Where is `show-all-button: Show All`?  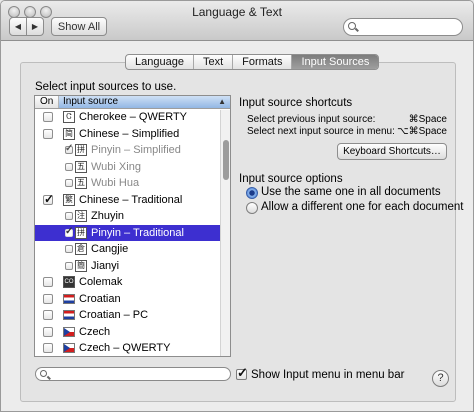
show-all-button: Show All is located at coordinates (79, 26).